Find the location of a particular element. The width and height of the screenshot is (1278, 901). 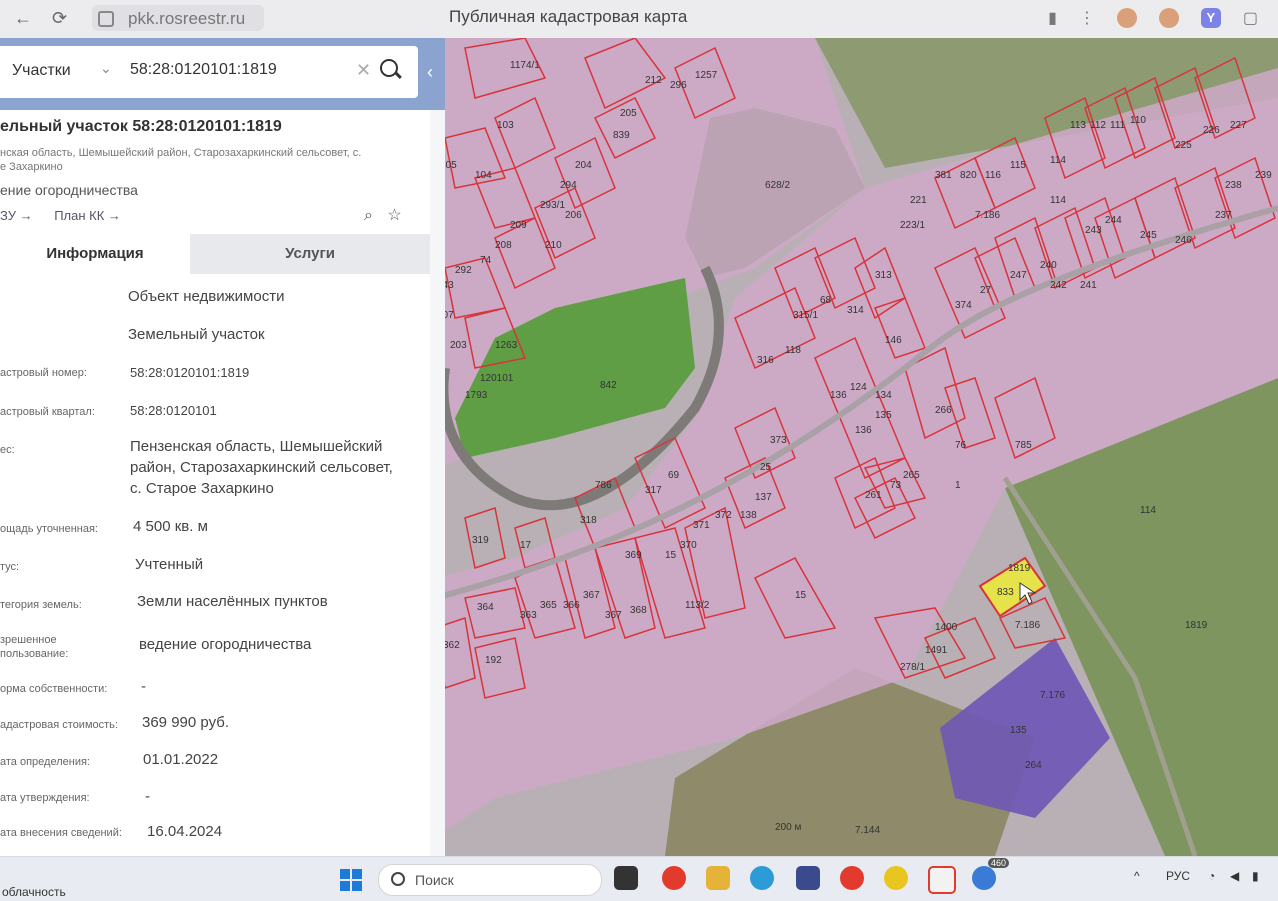

yandex-browser-icon is located at coordinates (852, 878).